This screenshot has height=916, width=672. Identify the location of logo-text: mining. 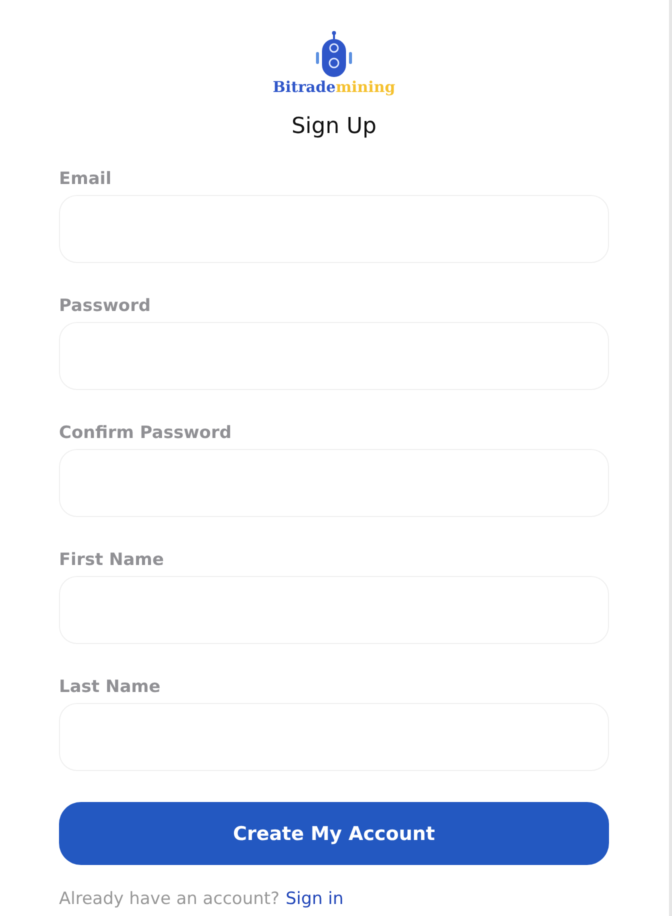
(366, 87).